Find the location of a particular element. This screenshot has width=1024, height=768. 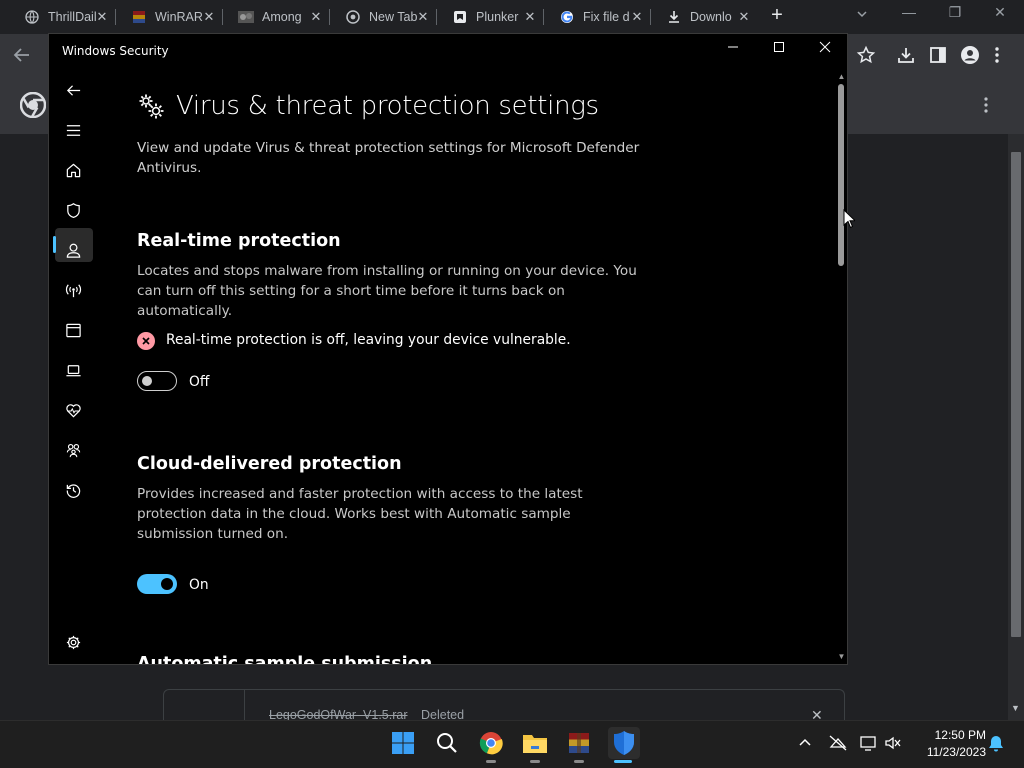

home-icon is located at coordinates (73, 170).